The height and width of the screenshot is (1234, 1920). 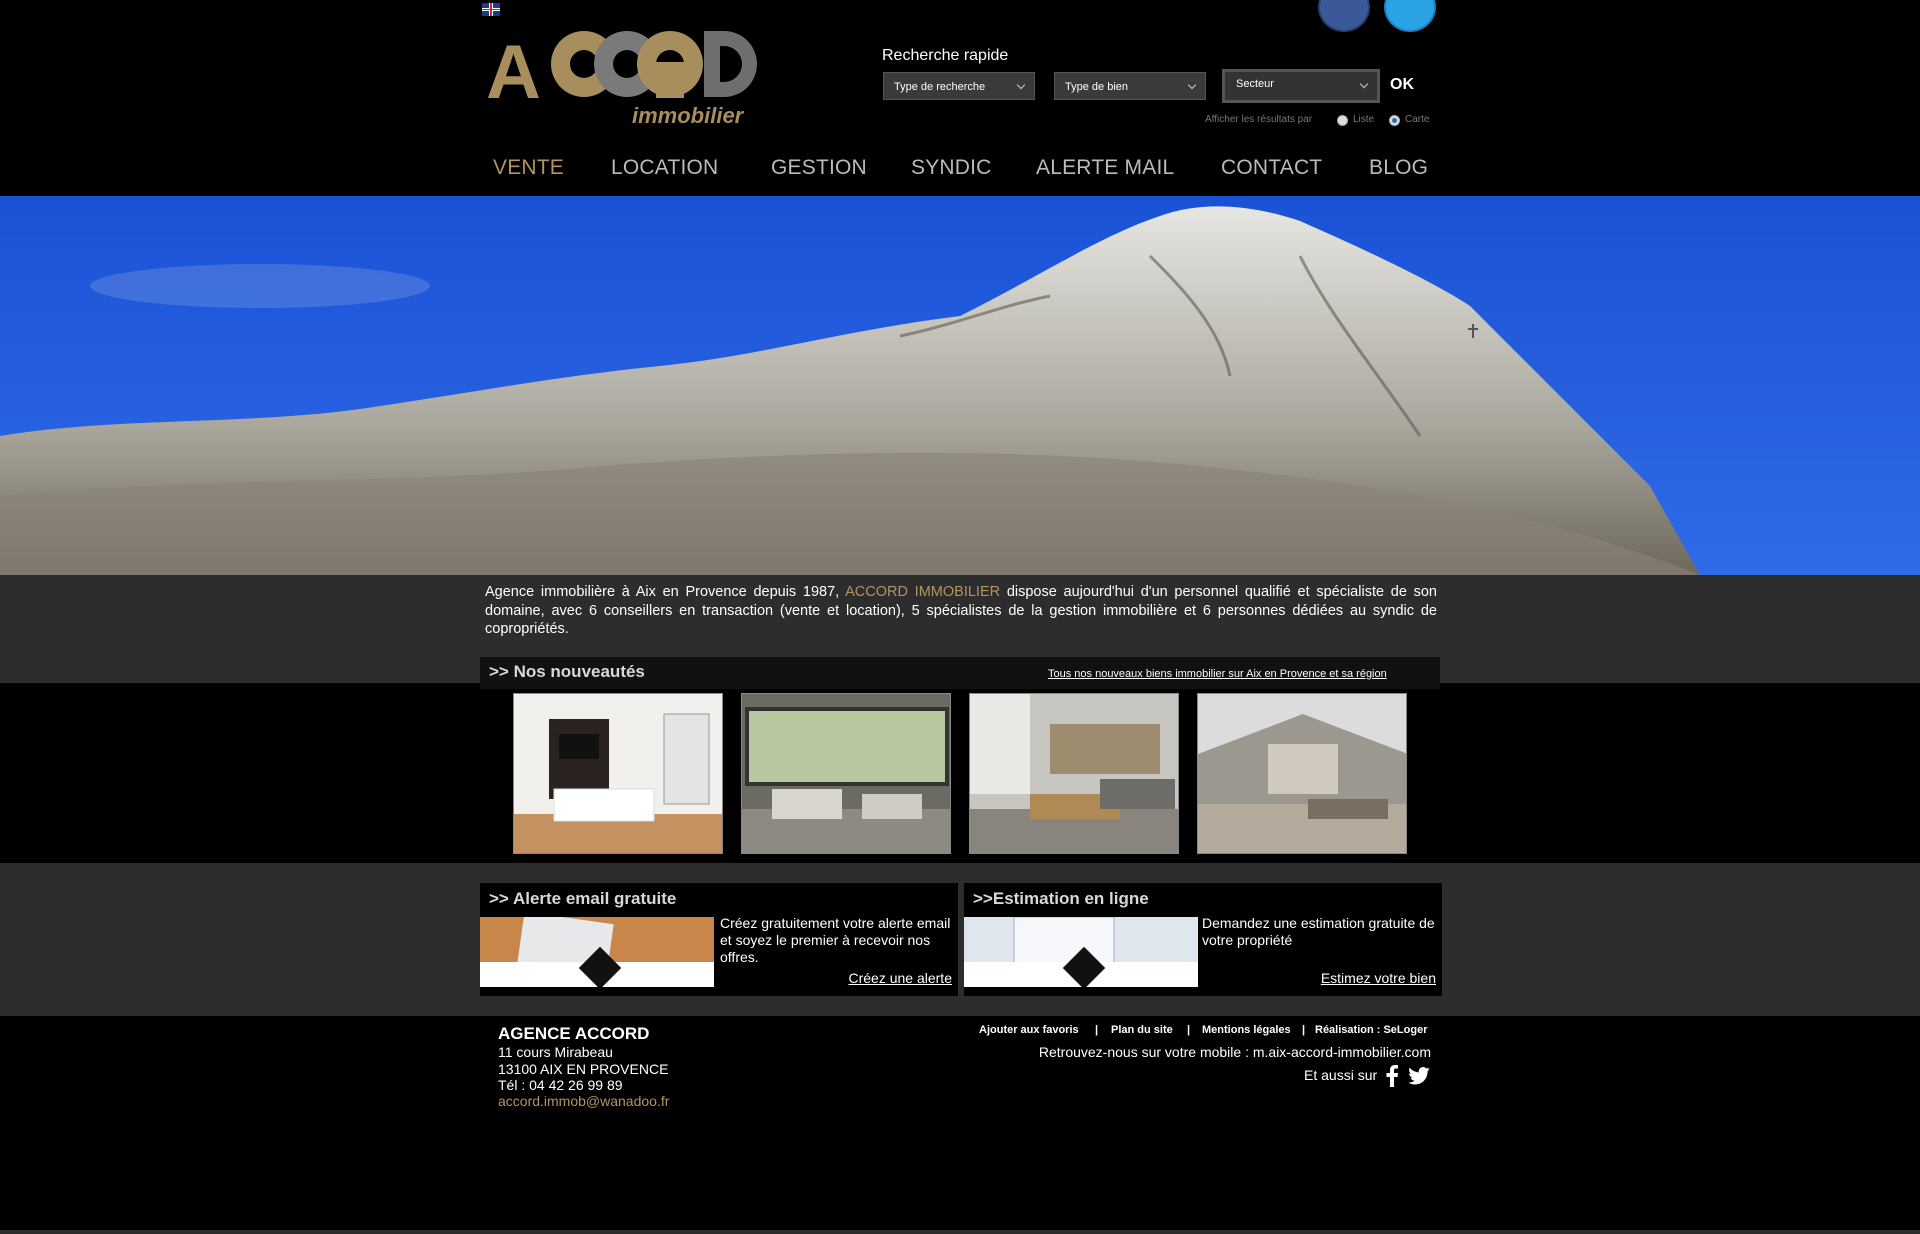 I want to click on estimate-link: Estimez votre bien, so click(x=1378, y=978).